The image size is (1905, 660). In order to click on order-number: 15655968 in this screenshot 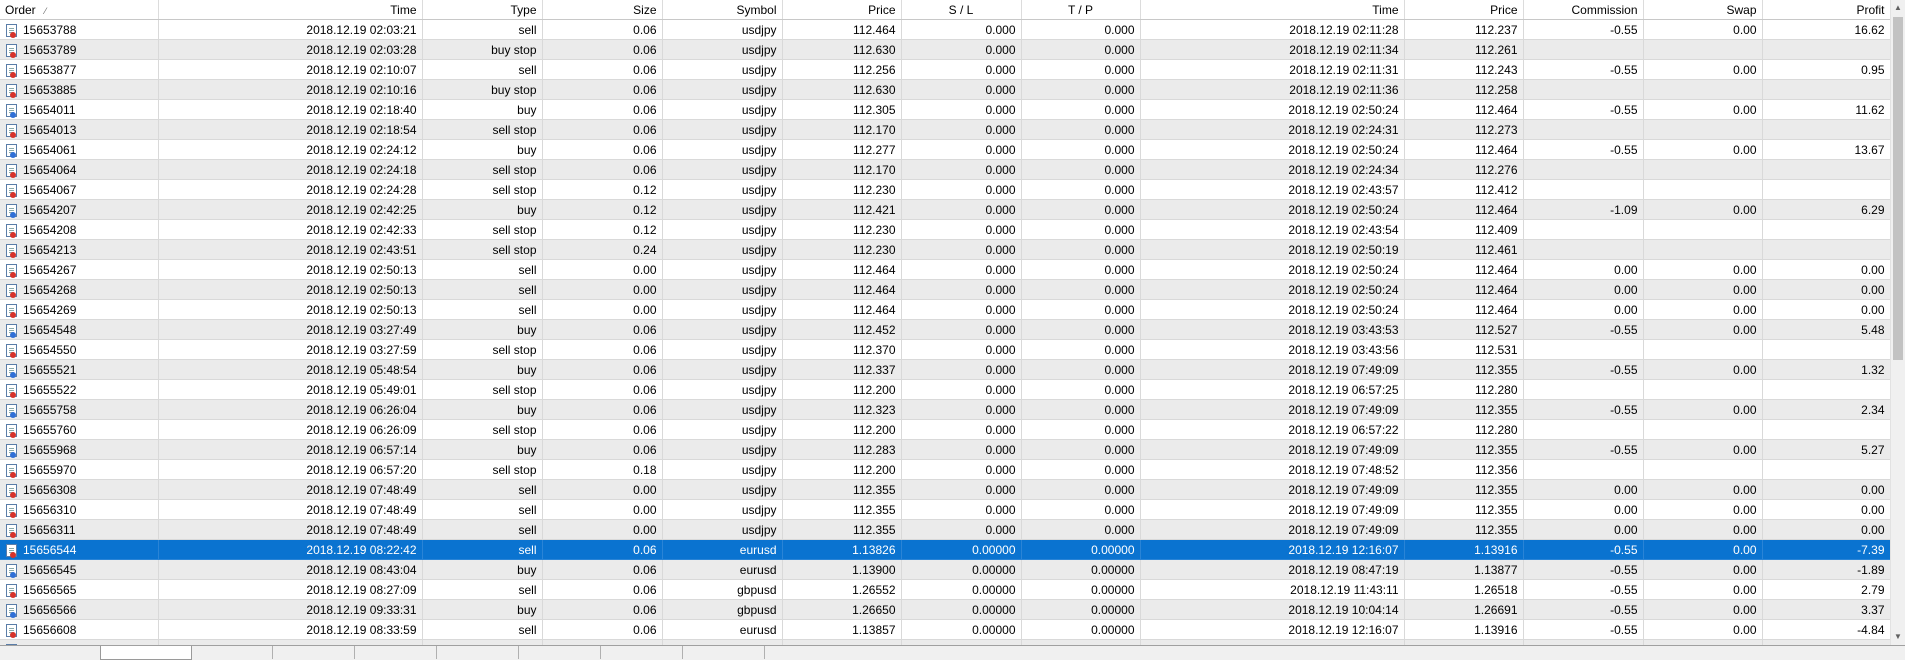, I will do `click(50, 449)`.